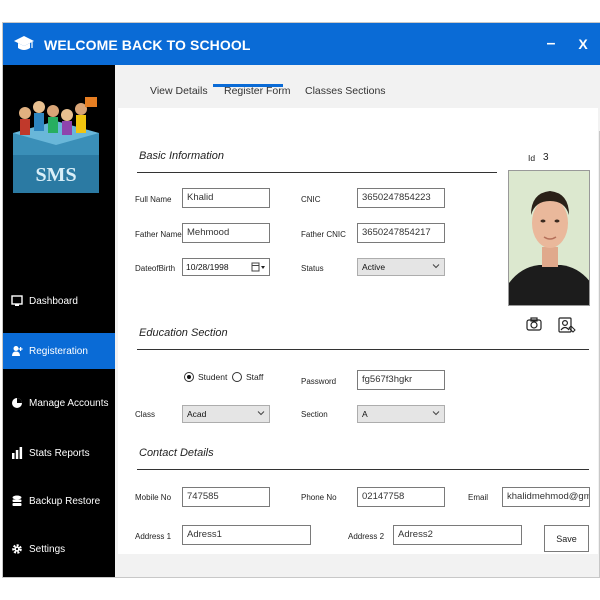  Describe the element at coordinates (55, 175) in the screenshot. I see `sms-logo-text: SMS` at that location.